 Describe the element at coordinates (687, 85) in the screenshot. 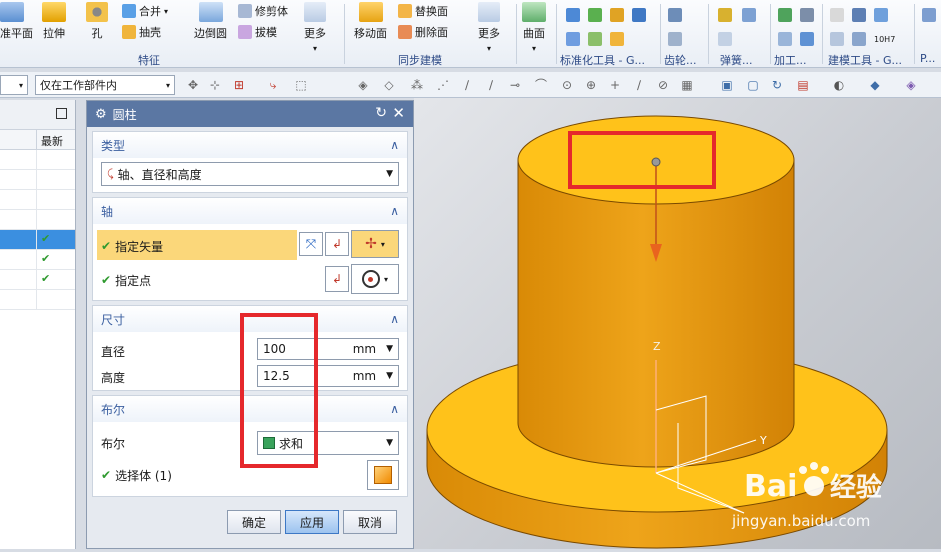

I see `snap-icon: ▦` at that location.